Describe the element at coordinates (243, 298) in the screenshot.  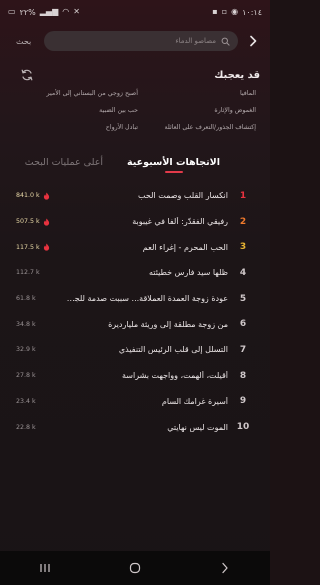
I see `rank-number: 5` at that location.